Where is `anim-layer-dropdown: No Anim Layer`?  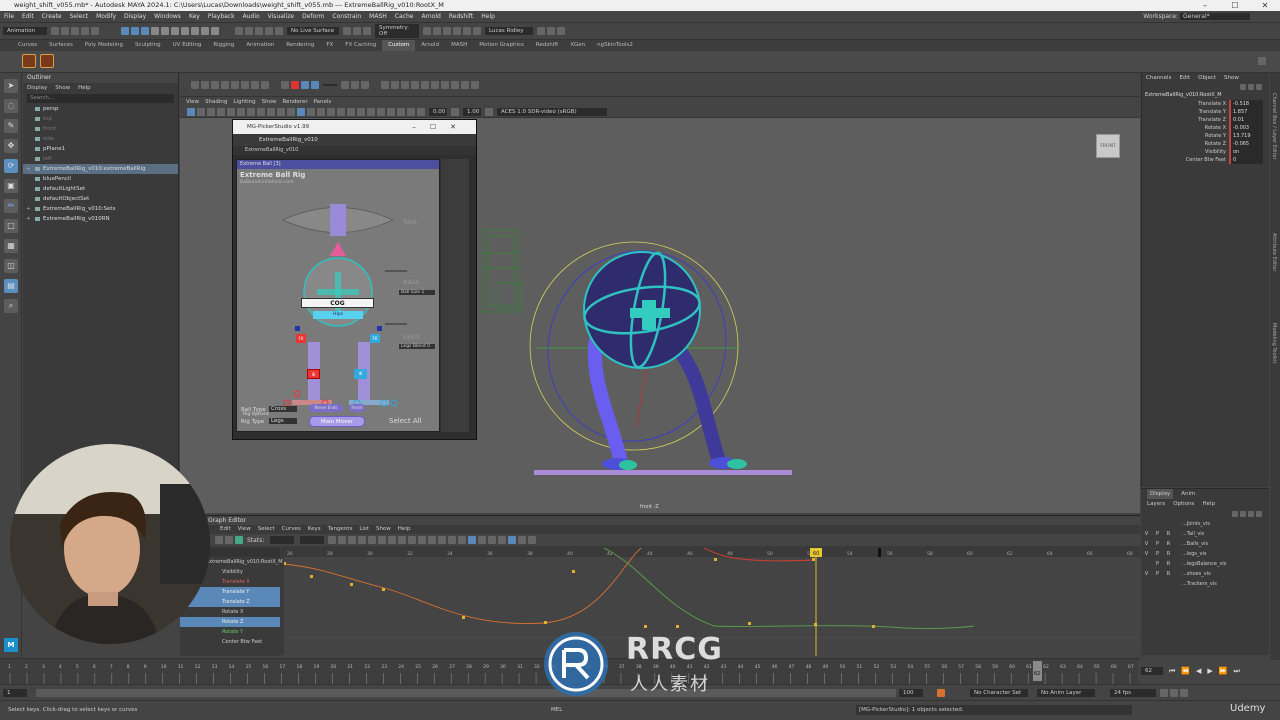 anim-layer-dropdown: No Anim Layer is located at coordinates (1066, 692).